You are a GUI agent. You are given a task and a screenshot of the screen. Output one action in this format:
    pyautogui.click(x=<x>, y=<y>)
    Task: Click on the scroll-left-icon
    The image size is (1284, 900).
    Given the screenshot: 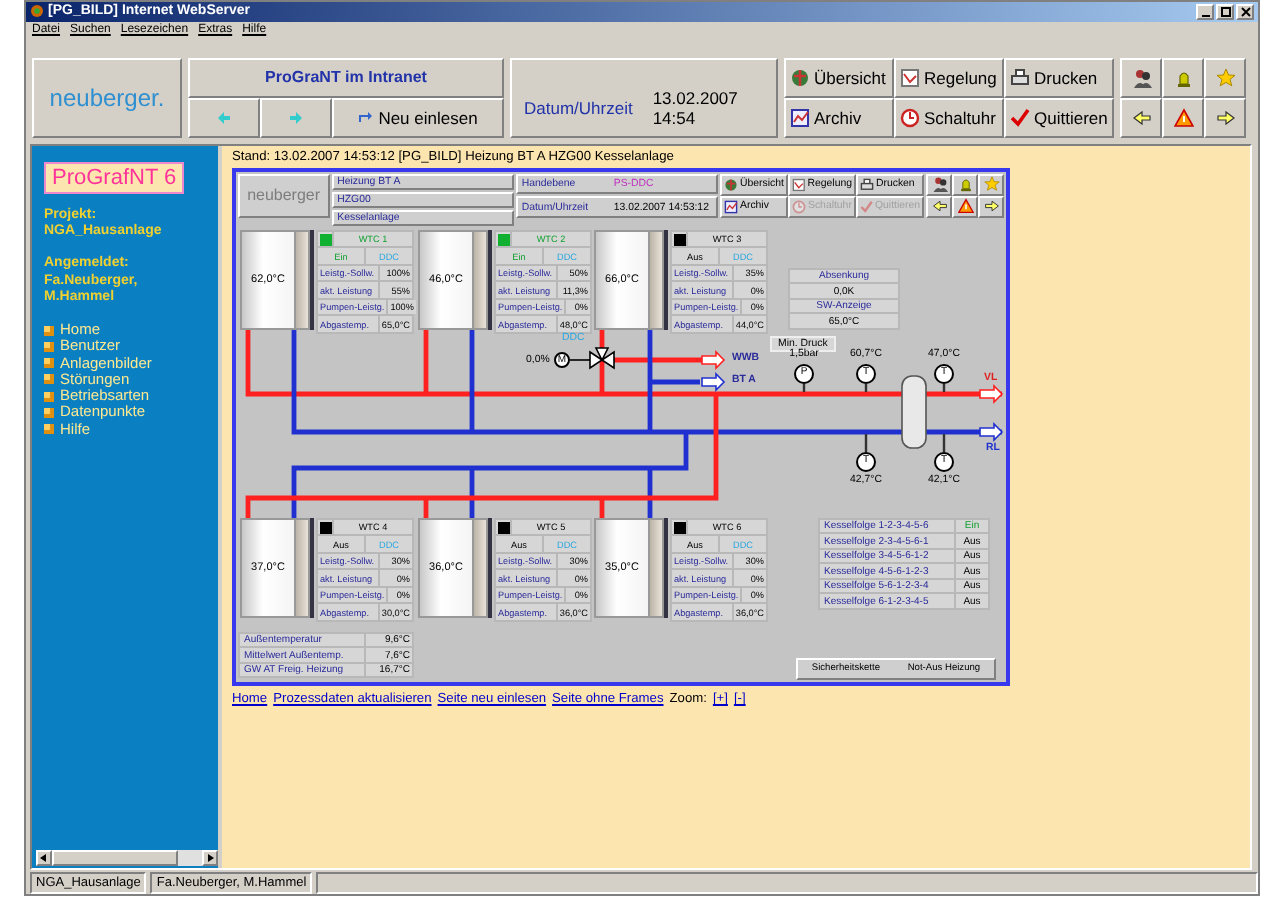 What is the action you would take?
    pyautogui.click(x=44, y=857)
    